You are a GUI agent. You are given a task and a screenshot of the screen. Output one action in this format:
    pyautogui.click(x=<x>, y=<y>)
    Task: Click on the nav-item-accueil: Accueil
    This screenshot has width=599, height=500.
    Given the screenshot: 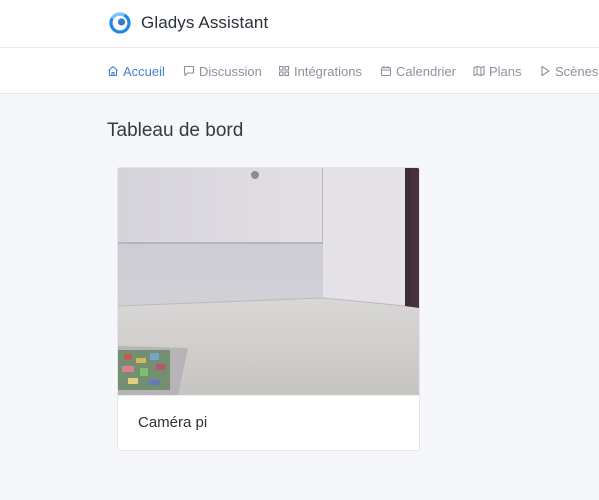 What is the action you would take?
    pyautogui.click(x=136, y=70)
    